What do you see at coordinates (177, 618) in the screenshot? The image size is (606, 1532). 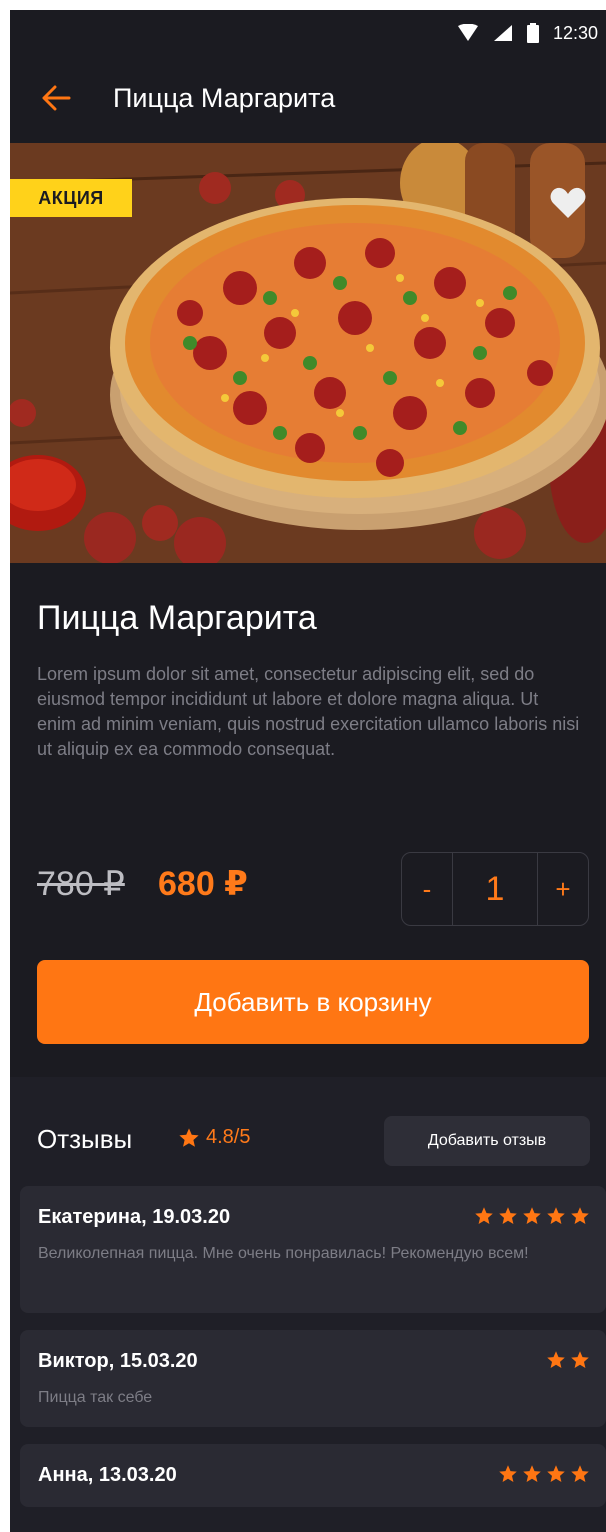 I see `product-title: Пицца Маргарита` at bounding box center [177, 618].